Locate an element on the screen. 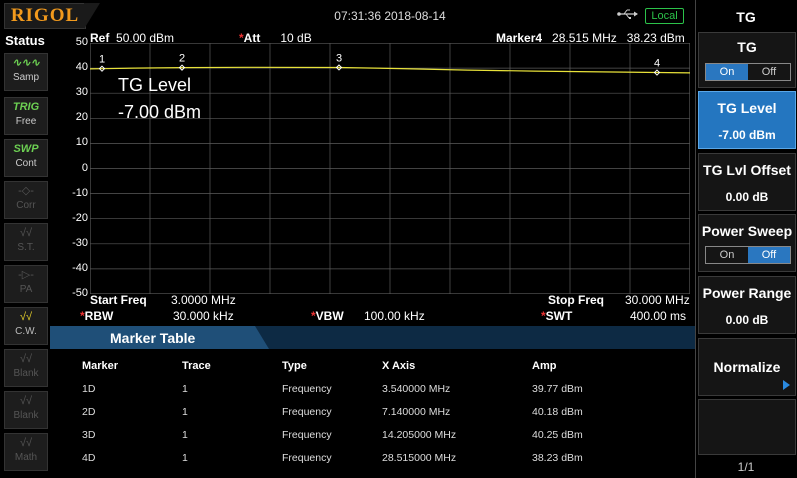  status-button-corr: -◇- Corr is located at coordinates (26, 200).